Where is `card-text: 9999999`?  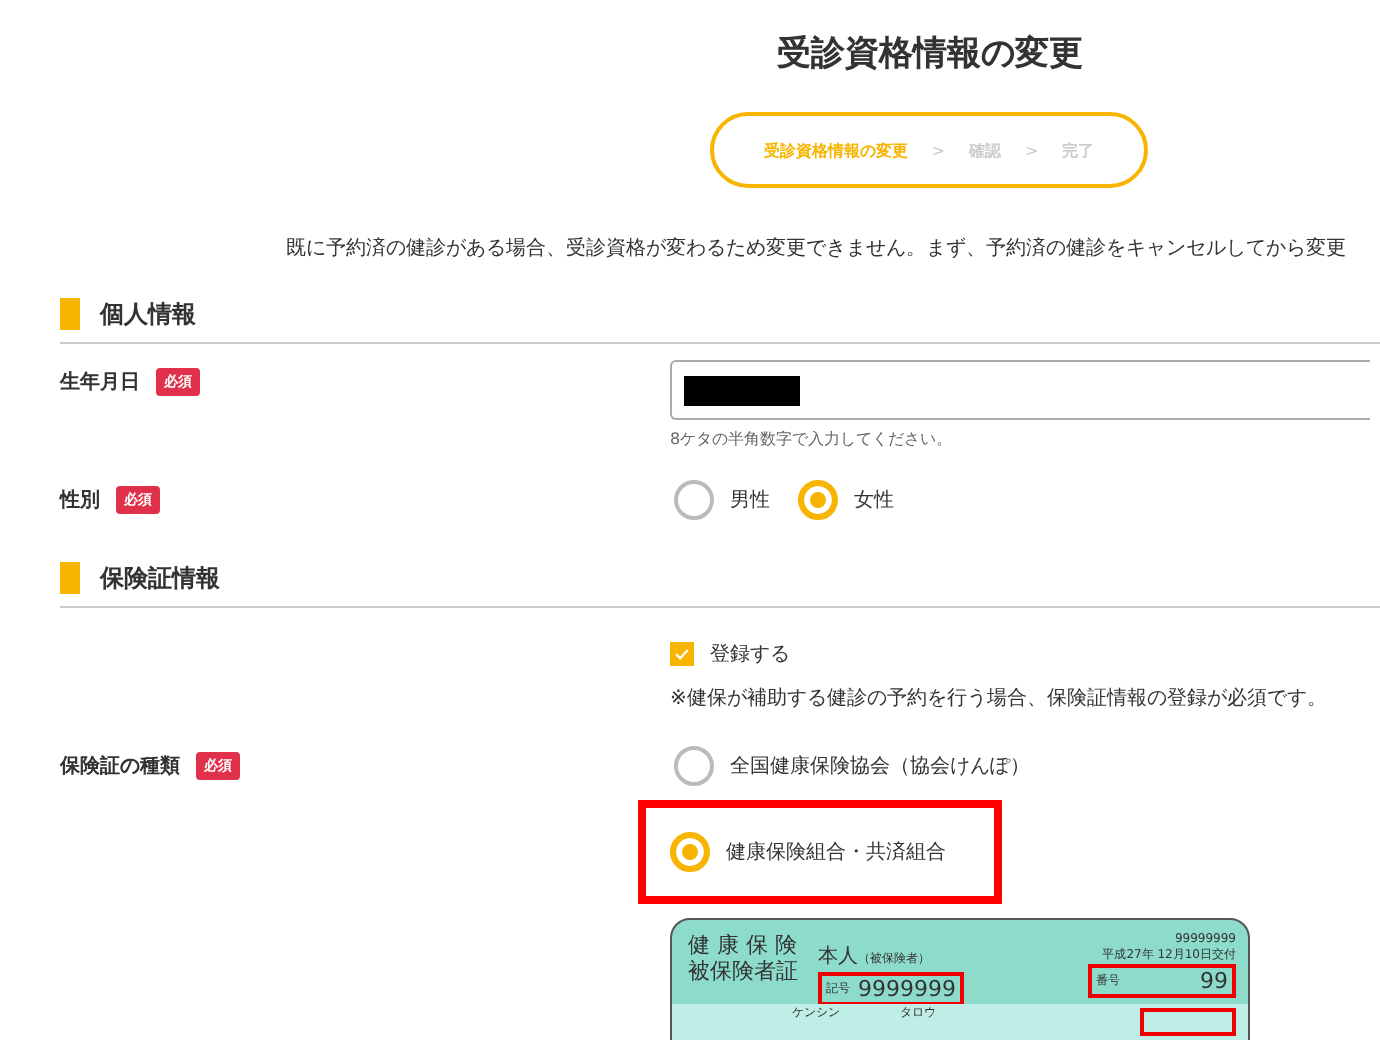
card-text: 9999999 is located at coordinates (907, 989).